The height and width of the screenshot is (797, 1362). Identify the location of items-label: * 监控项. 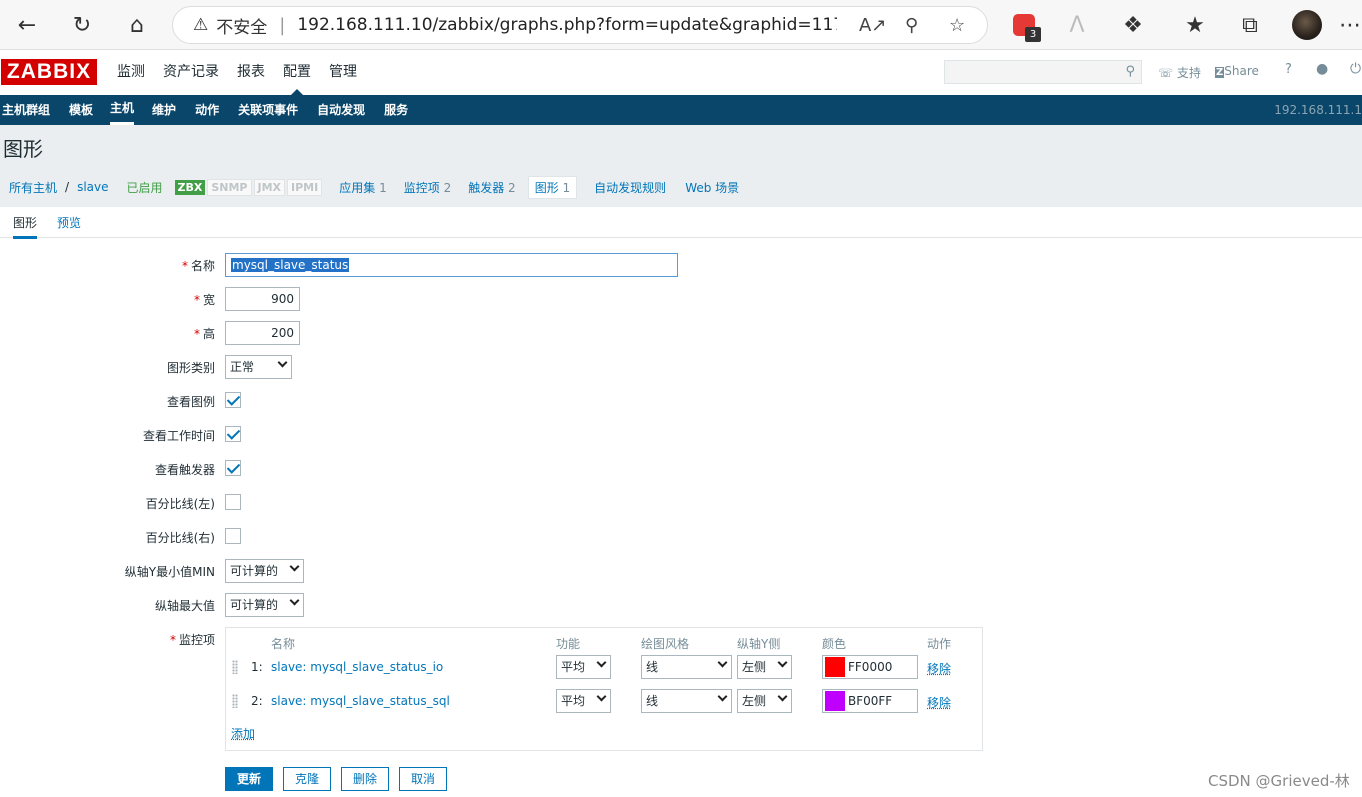
(192, 640).